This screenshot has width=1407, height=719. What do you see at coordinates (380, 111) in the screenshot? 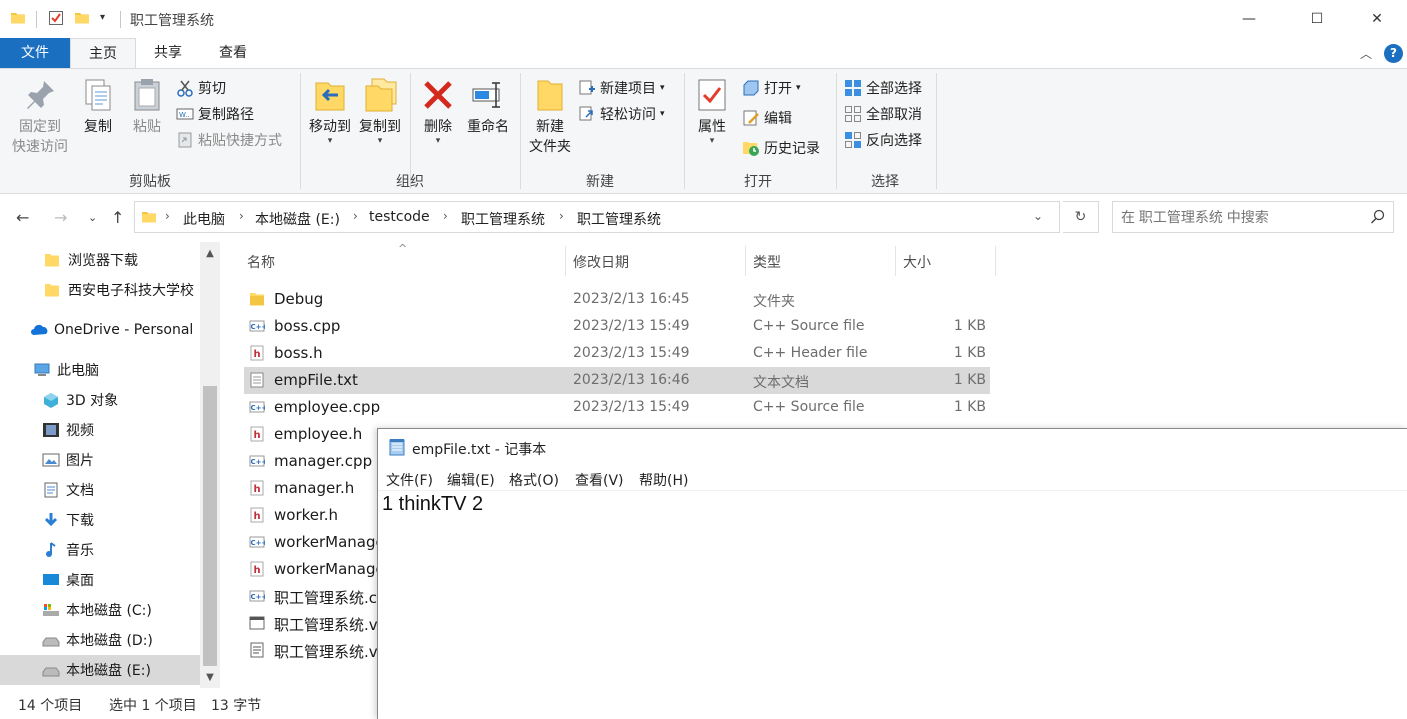
I see `copy-to-button: 复制到 ▾` at bounding box center [380, 111].